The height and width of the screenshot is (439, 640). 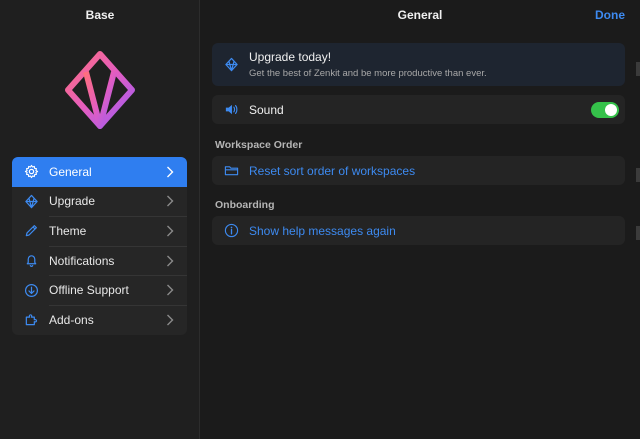 What do you see at coordinates (231, 231) in the screenshot?
I see `info-icon` at bounding box center [231, 231].